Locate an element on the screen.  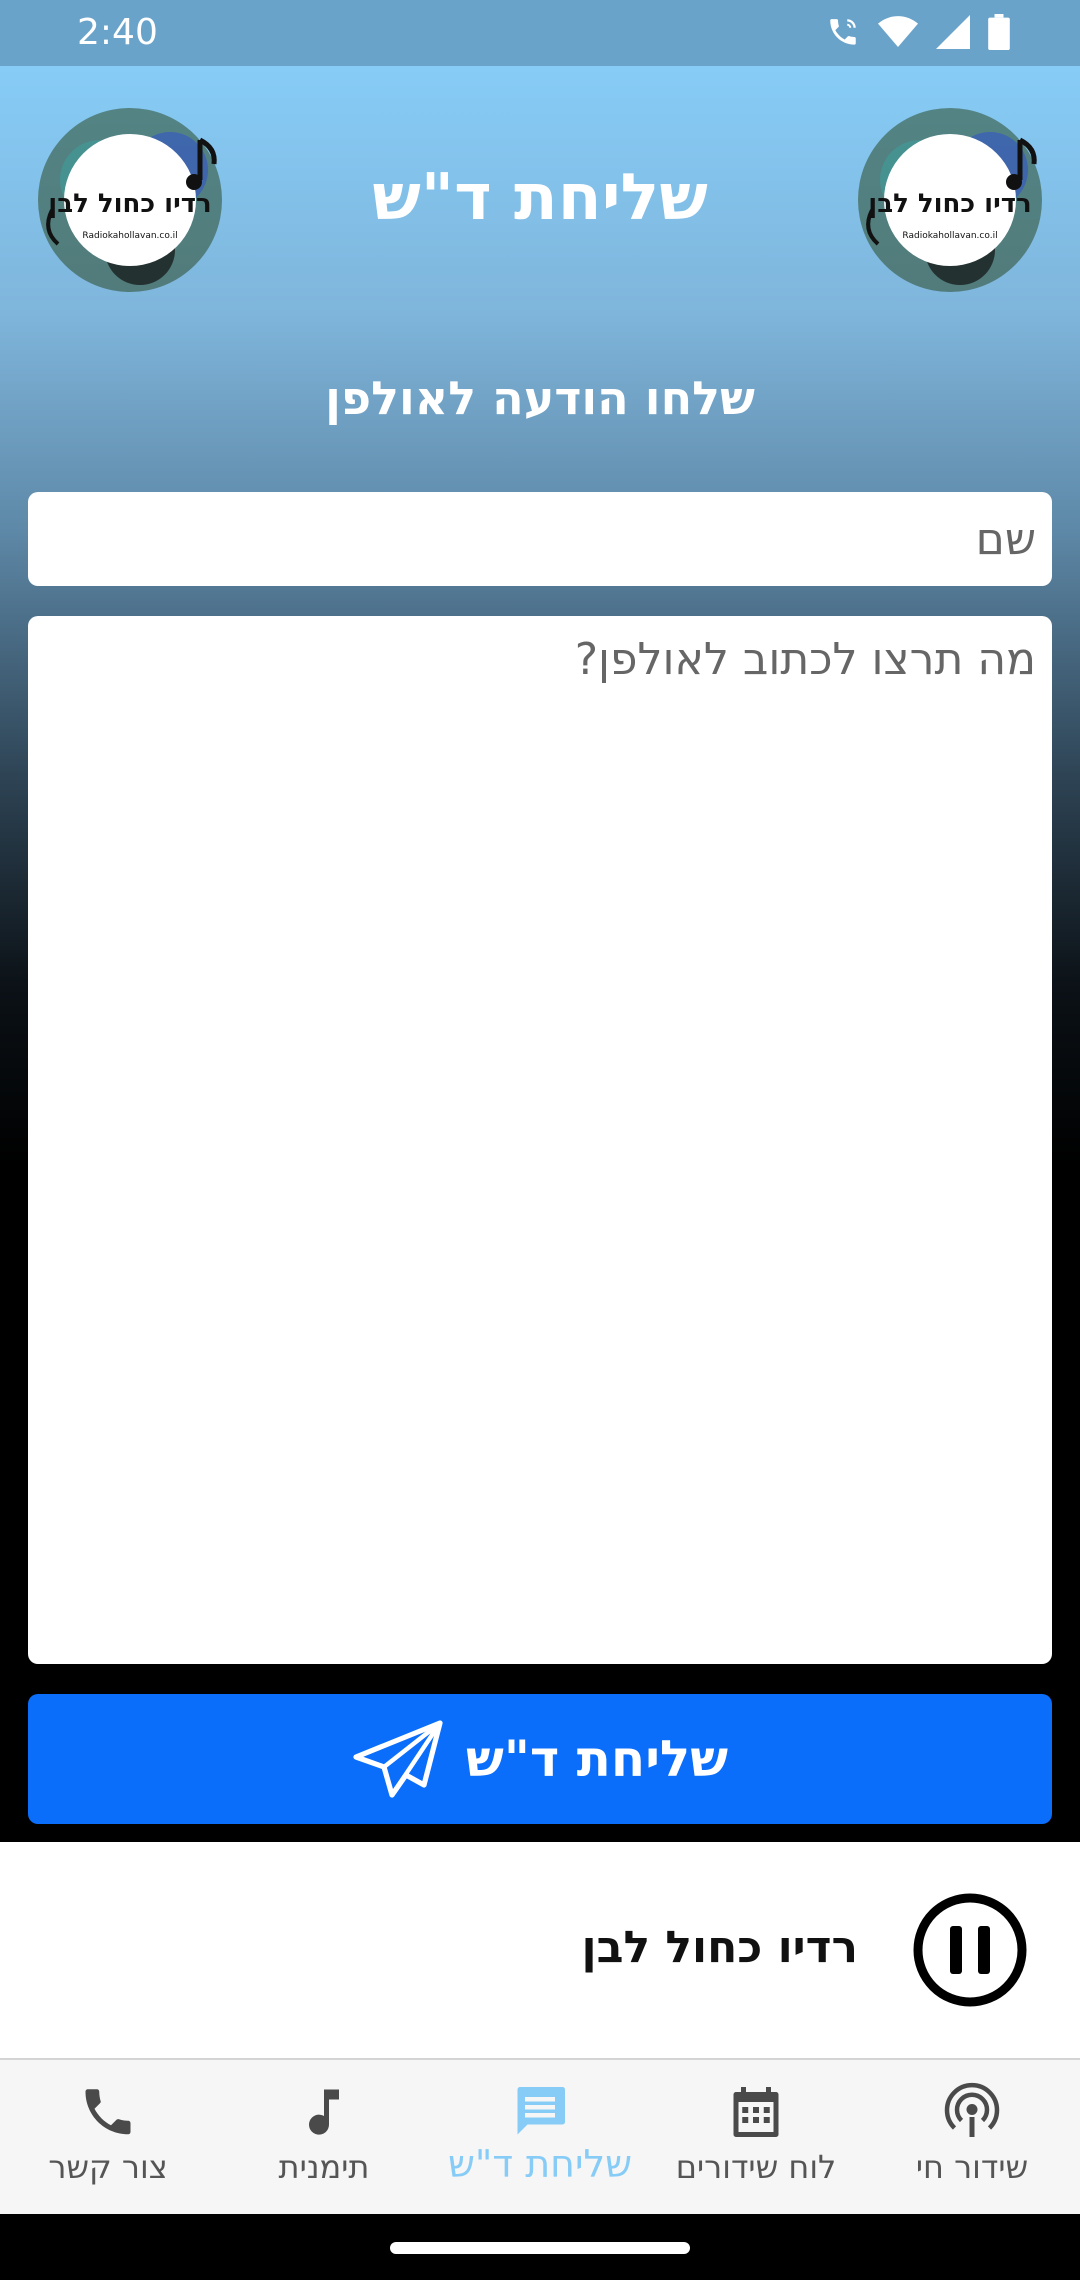
music-note-icon is located at coordinates (324, 2112).